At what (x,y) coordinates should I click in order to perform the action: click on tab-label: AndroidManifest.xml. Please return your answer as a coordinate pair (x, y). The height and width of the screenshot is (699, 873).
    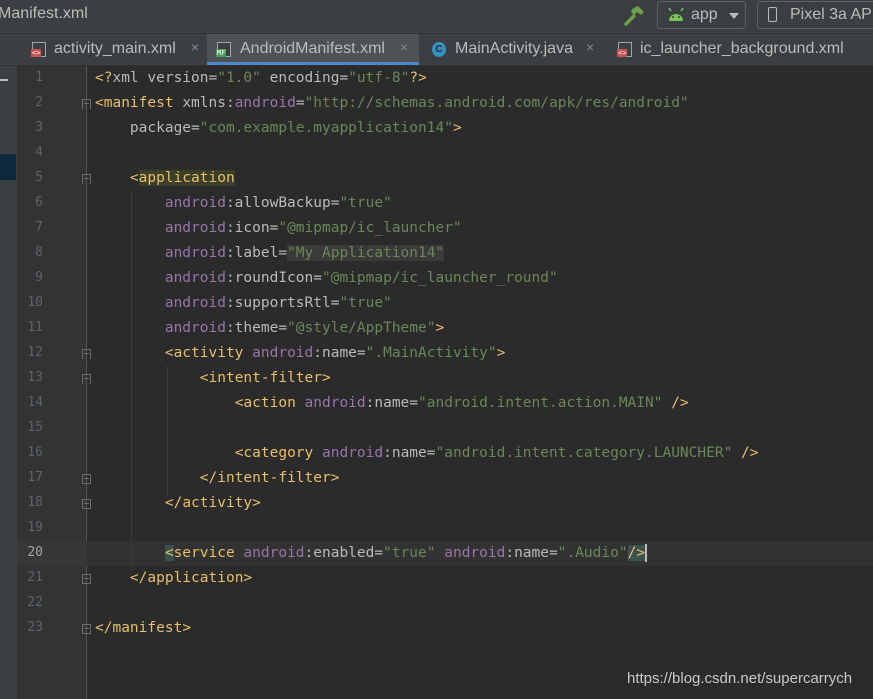
    Looking at the image, I should click on (312, 48).